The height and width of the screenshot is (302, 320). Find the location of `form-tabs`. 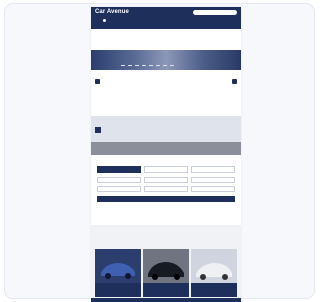

form-tabs is located at coordinates (166, 169).